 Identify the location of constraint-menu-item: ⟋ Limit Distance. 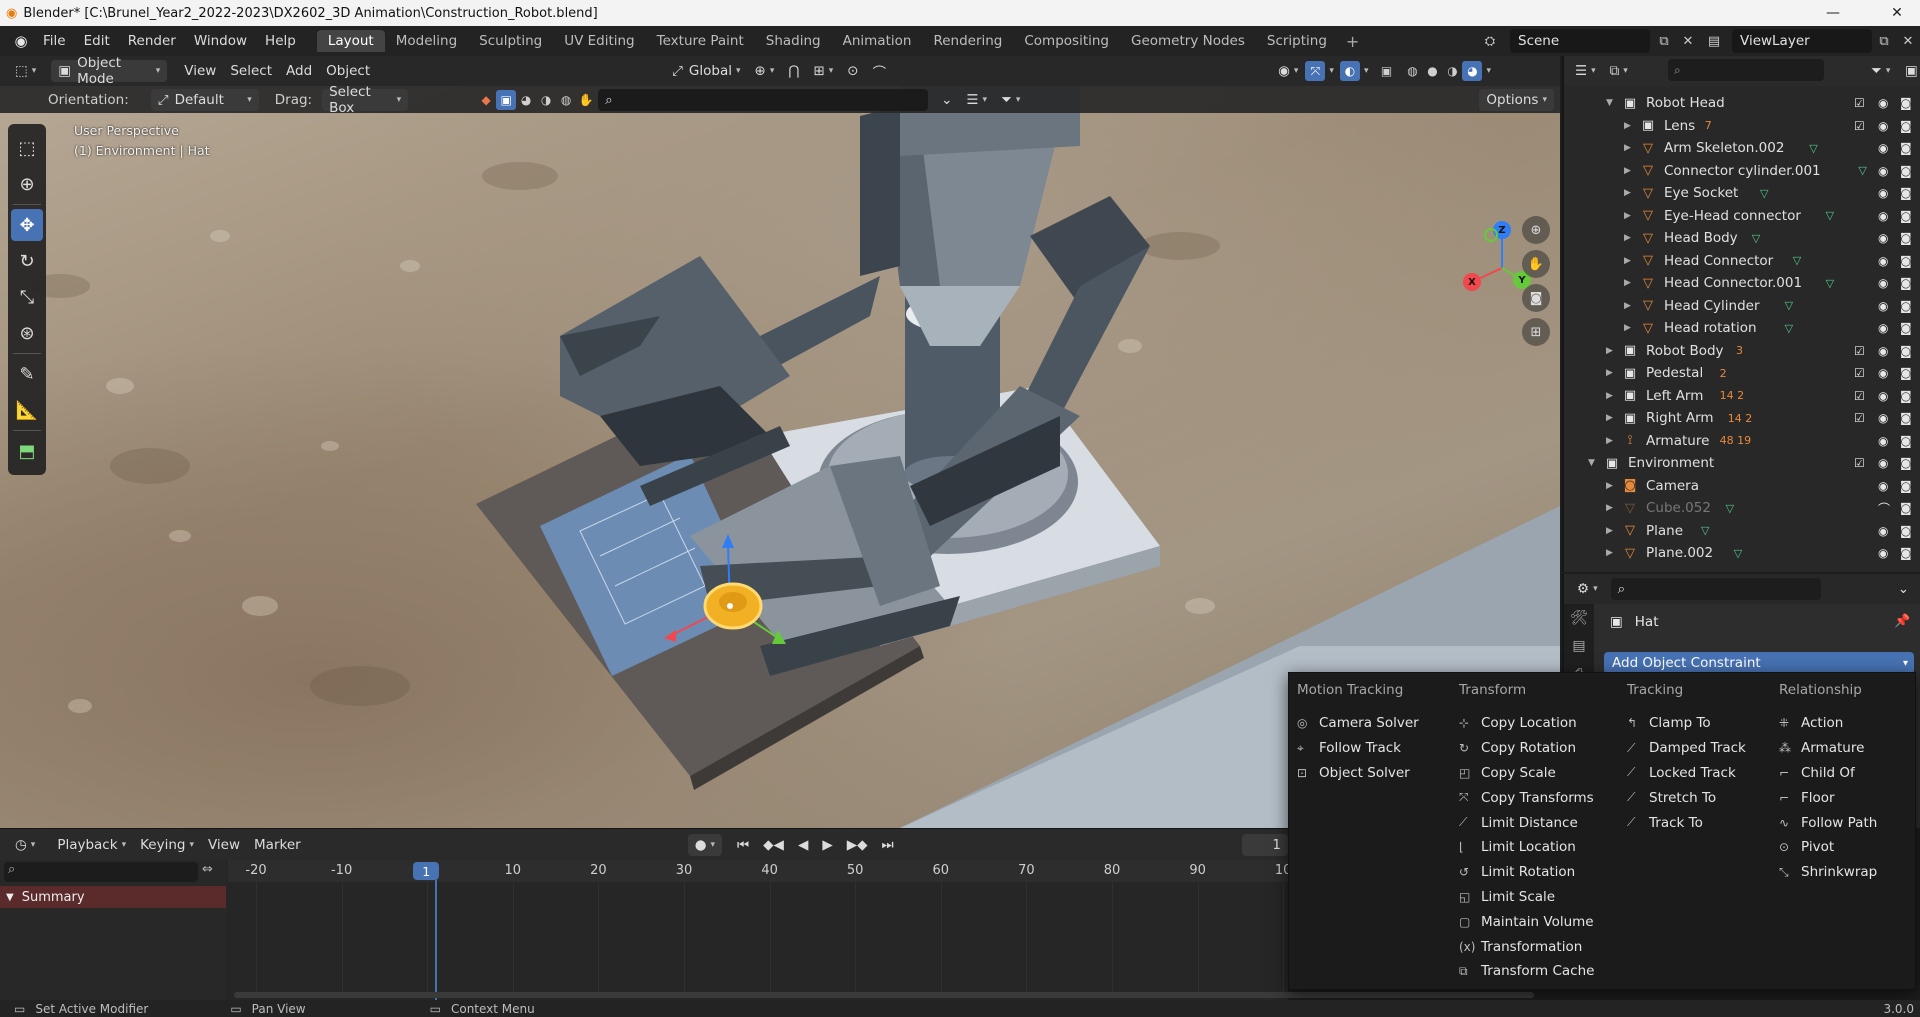
(1526, 822).